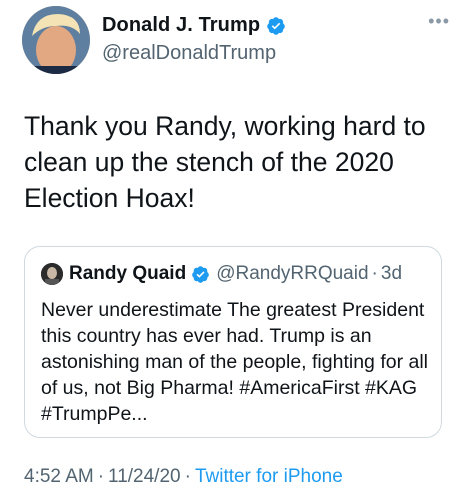 The image size is (468, 500). What do you see at coordinates (439, 21) in the screenshot?
I see `more-icon: •••` at bounding box center [439, 21].